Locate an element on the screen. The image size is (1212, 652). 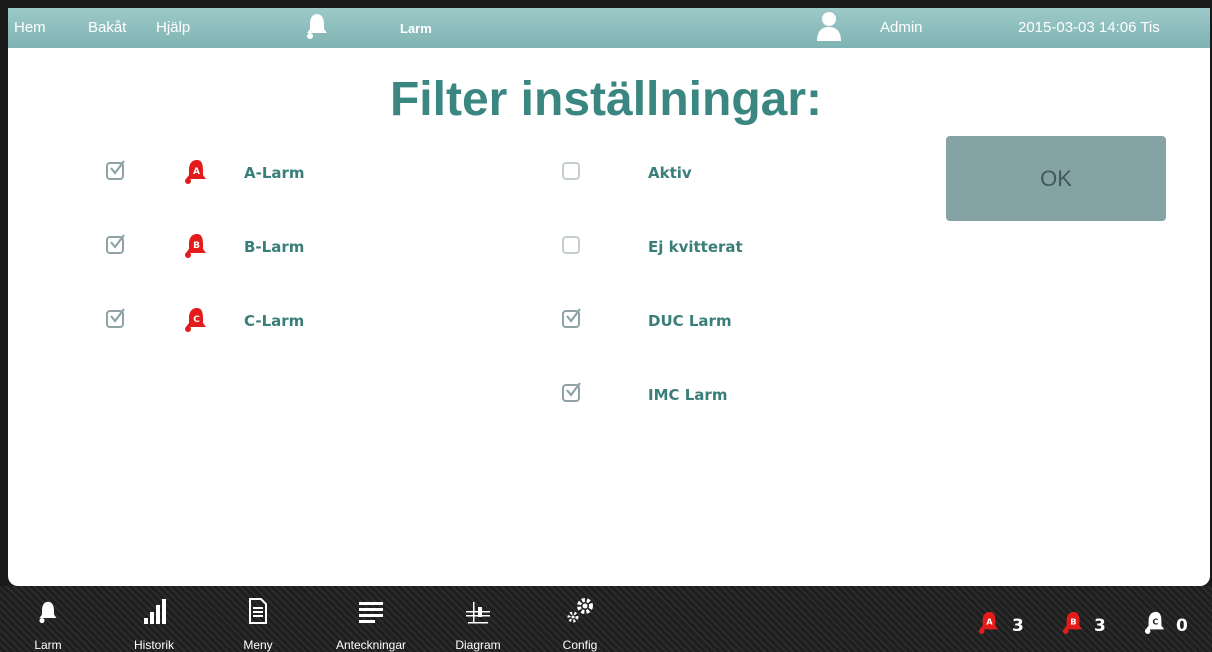
current-page-label: Larm is located at coordinates (416, 28).